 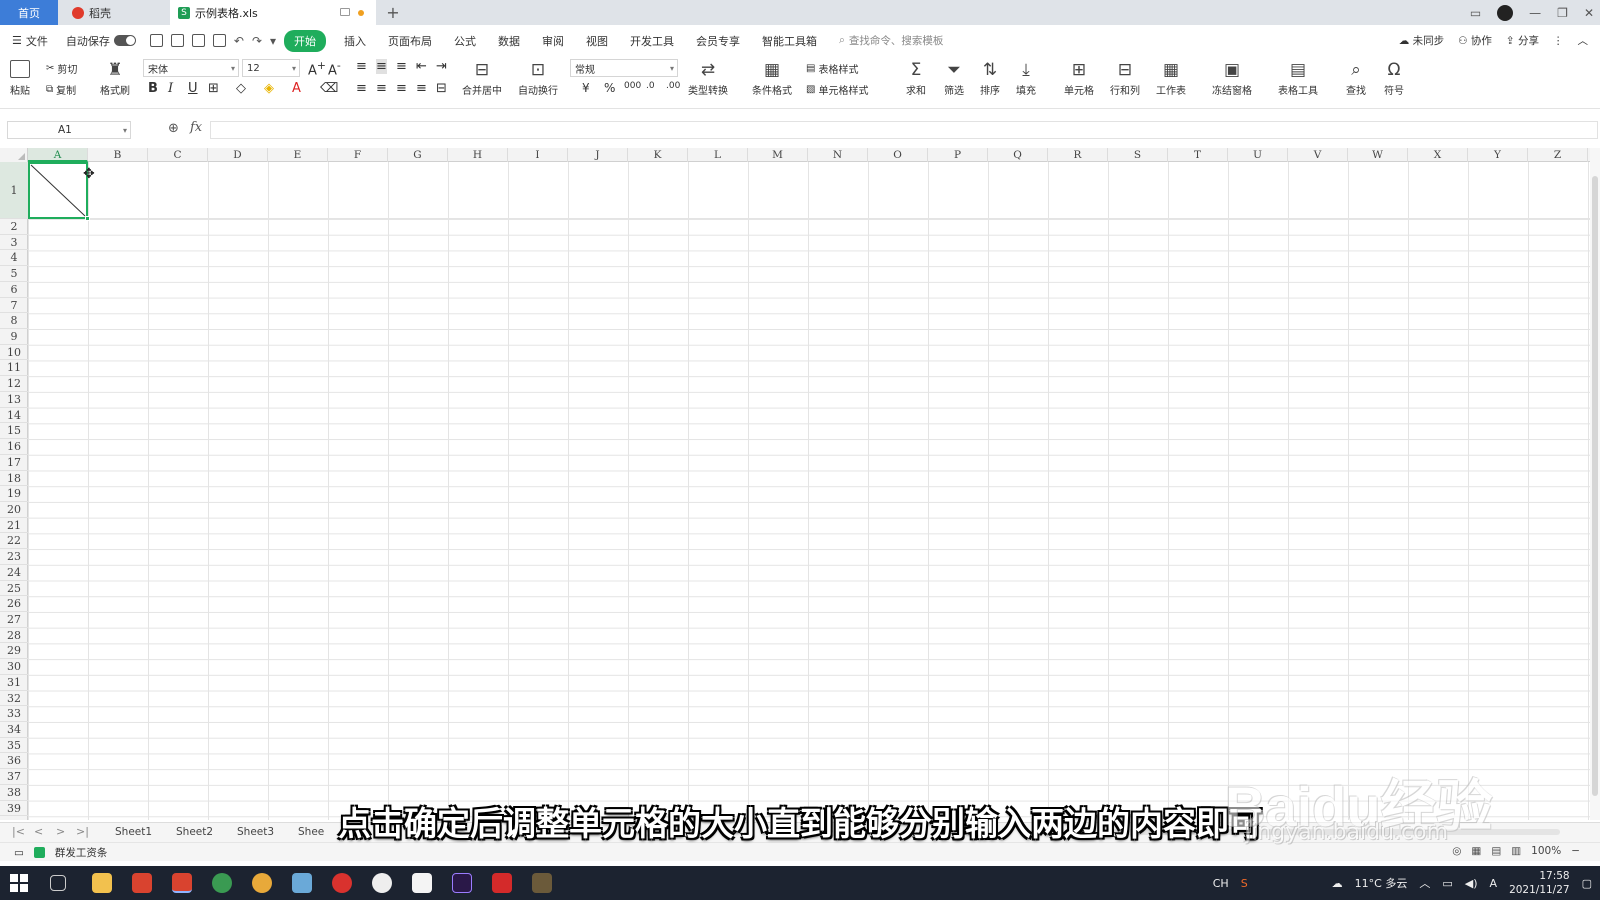 I want to click on column-header: Q, so click(x=1018, y=155).